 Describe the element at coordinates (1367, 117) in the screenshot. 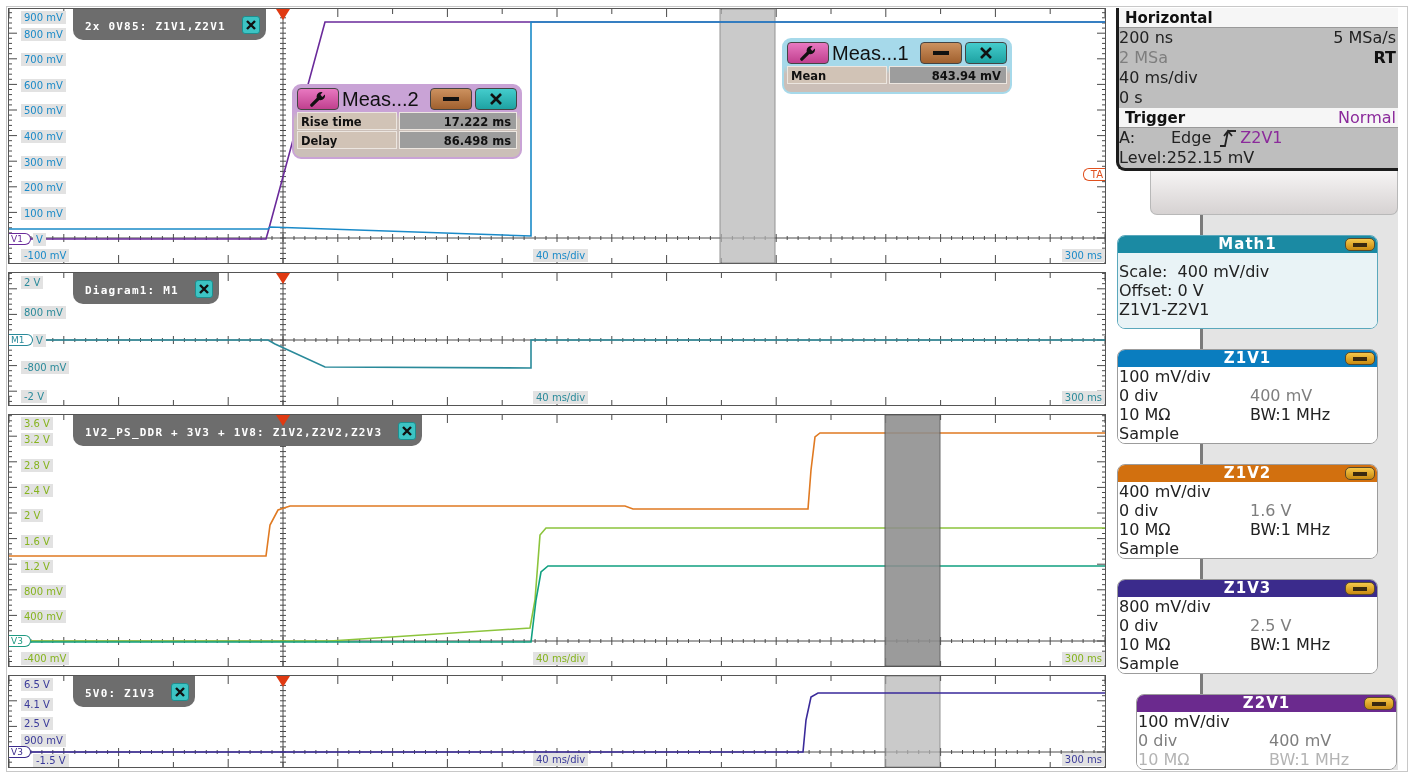

I see `trigger-mode: Normal` at that location.